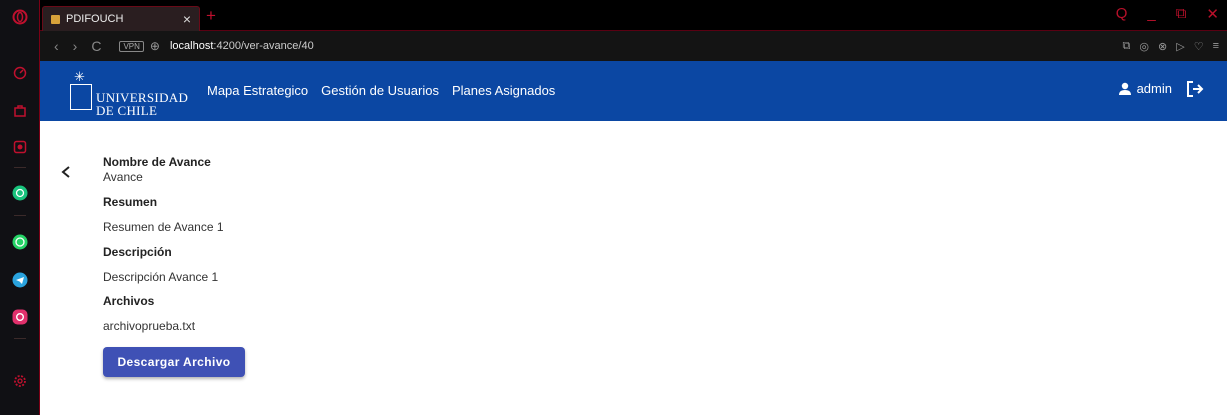 The width and height of the screenshot is (1227, 415). Describe the element at coordinates (187, 19) in the screenshot. I see `tab-close-button: ×` at that location.